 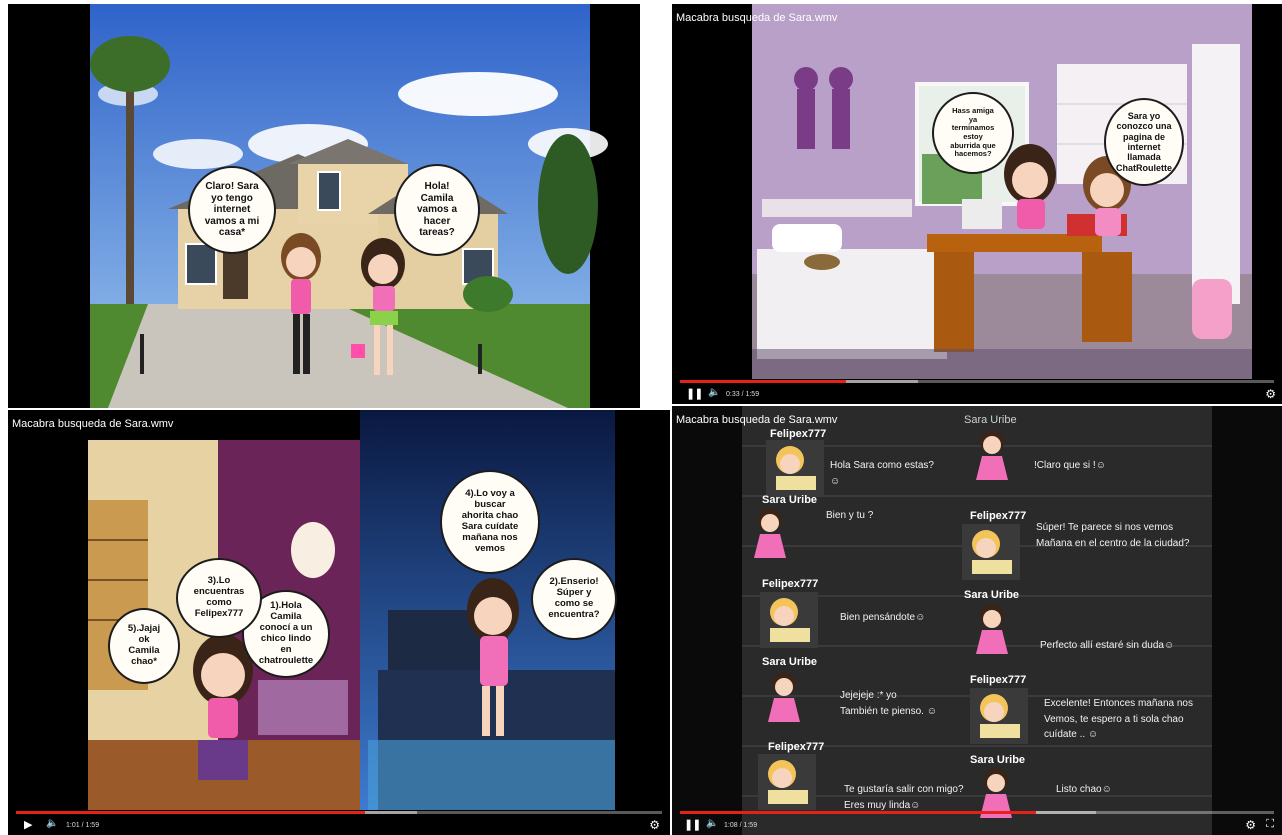 I want to click on chat-message: Perfecto allí estaré sin duda☺, so click(x=1107, y=645).